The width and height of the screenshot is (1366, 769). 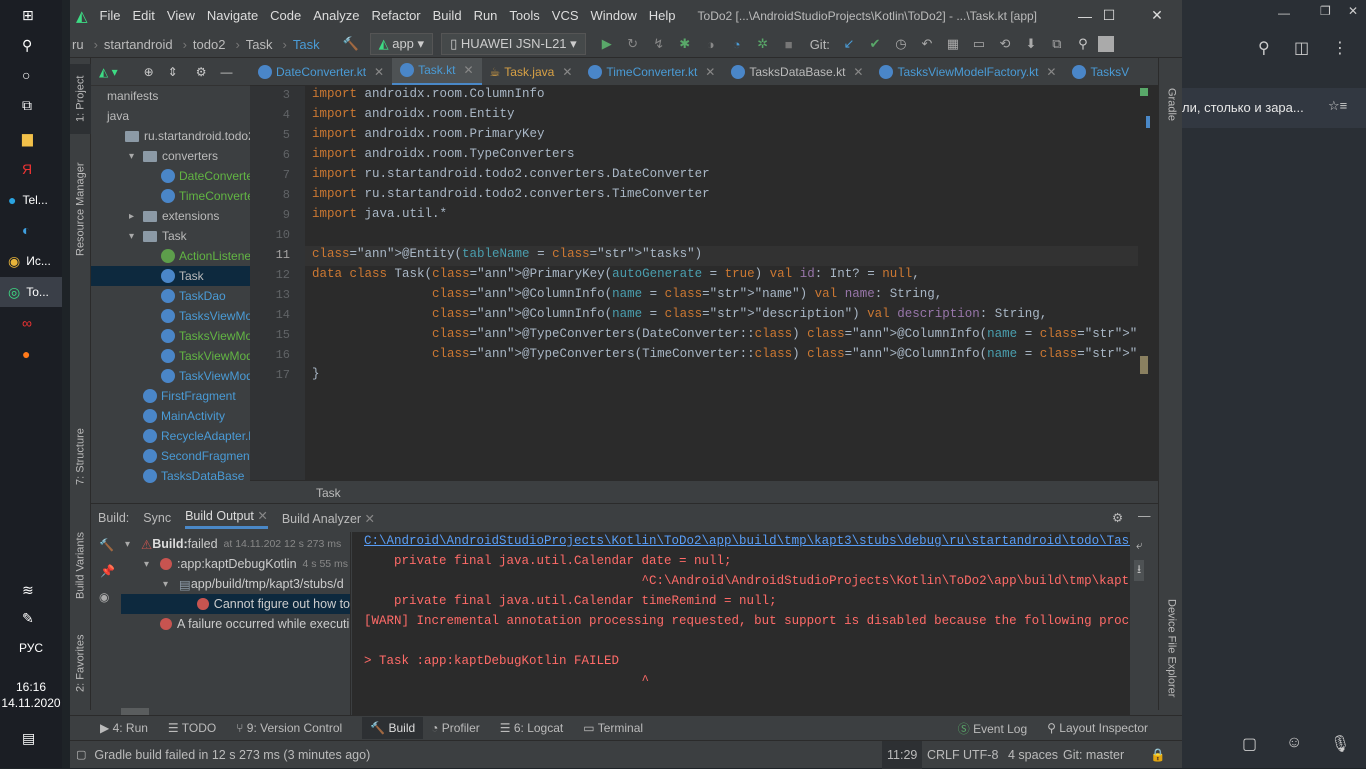 What do you see at coordinates (1083, 44) in the screenshot?
I see `search-everywhere-icon: ⚲` at bounding box center [1083, 44].